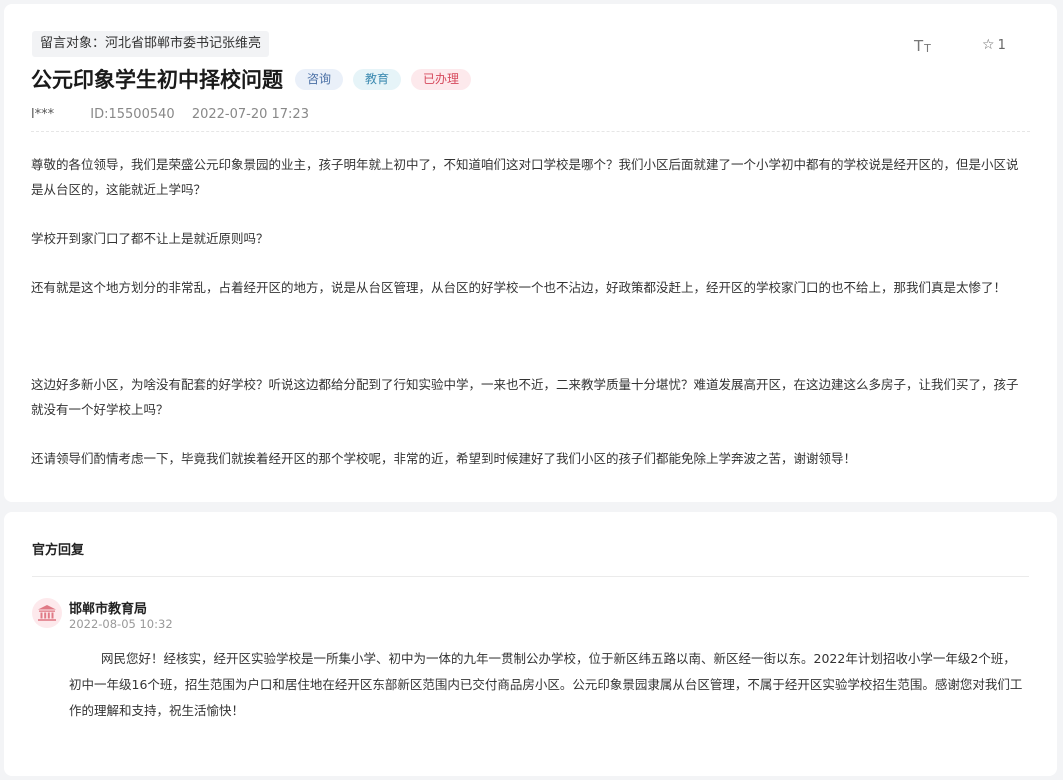 The image size is (1063, 780). I want to click on title-row: 公元印象学生初中择校问题 咨询 教育 已办理, so click(256, 79).